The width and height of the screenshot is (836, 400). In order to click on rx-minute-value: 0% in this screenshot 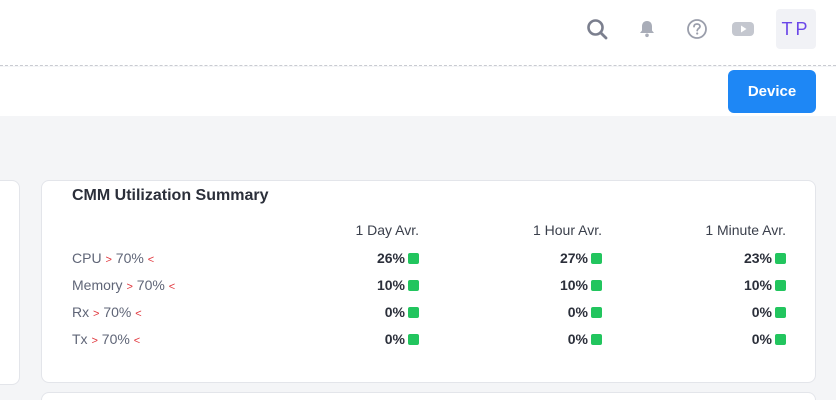, I will do `click(761, 312)`.